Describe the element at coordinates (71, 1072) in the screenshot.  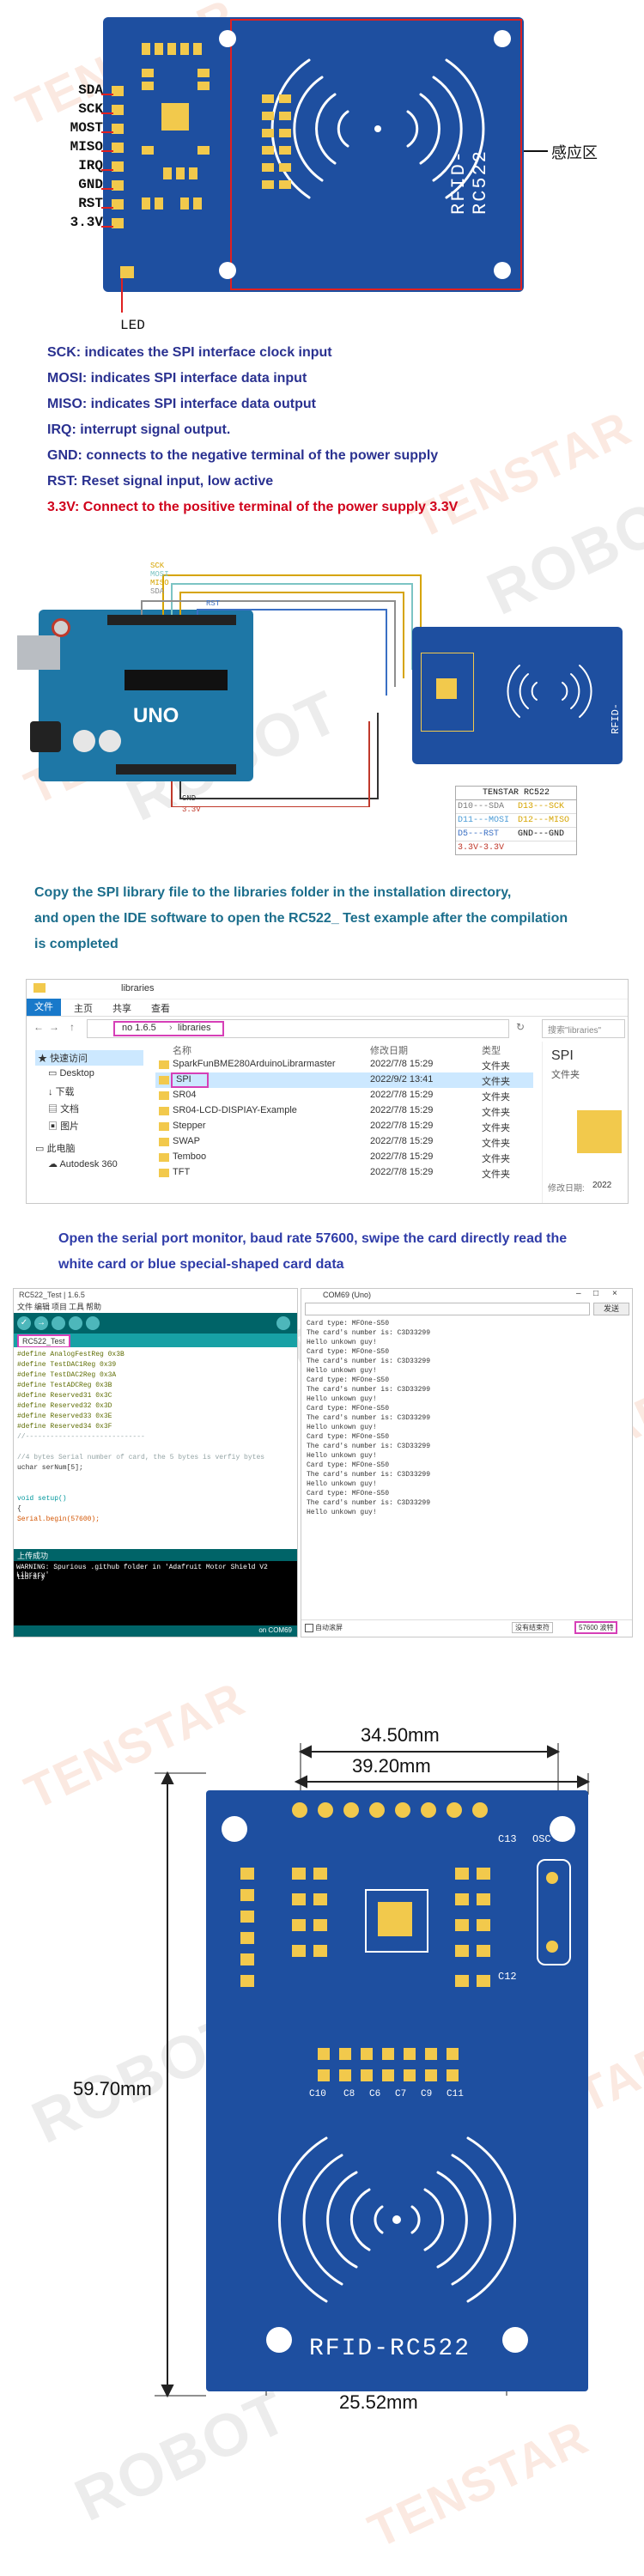
I see `nav-desktop: ▭ Desktop` at that location.